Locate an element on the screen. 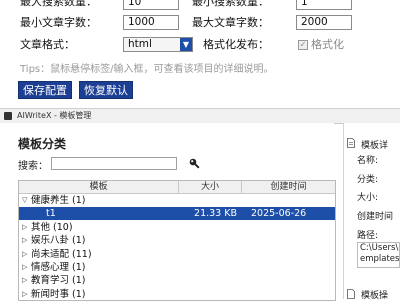 The height and width of the screenshot is (301, 400). detail-created-label: 创建时间 is located at coordinates (375, 217).